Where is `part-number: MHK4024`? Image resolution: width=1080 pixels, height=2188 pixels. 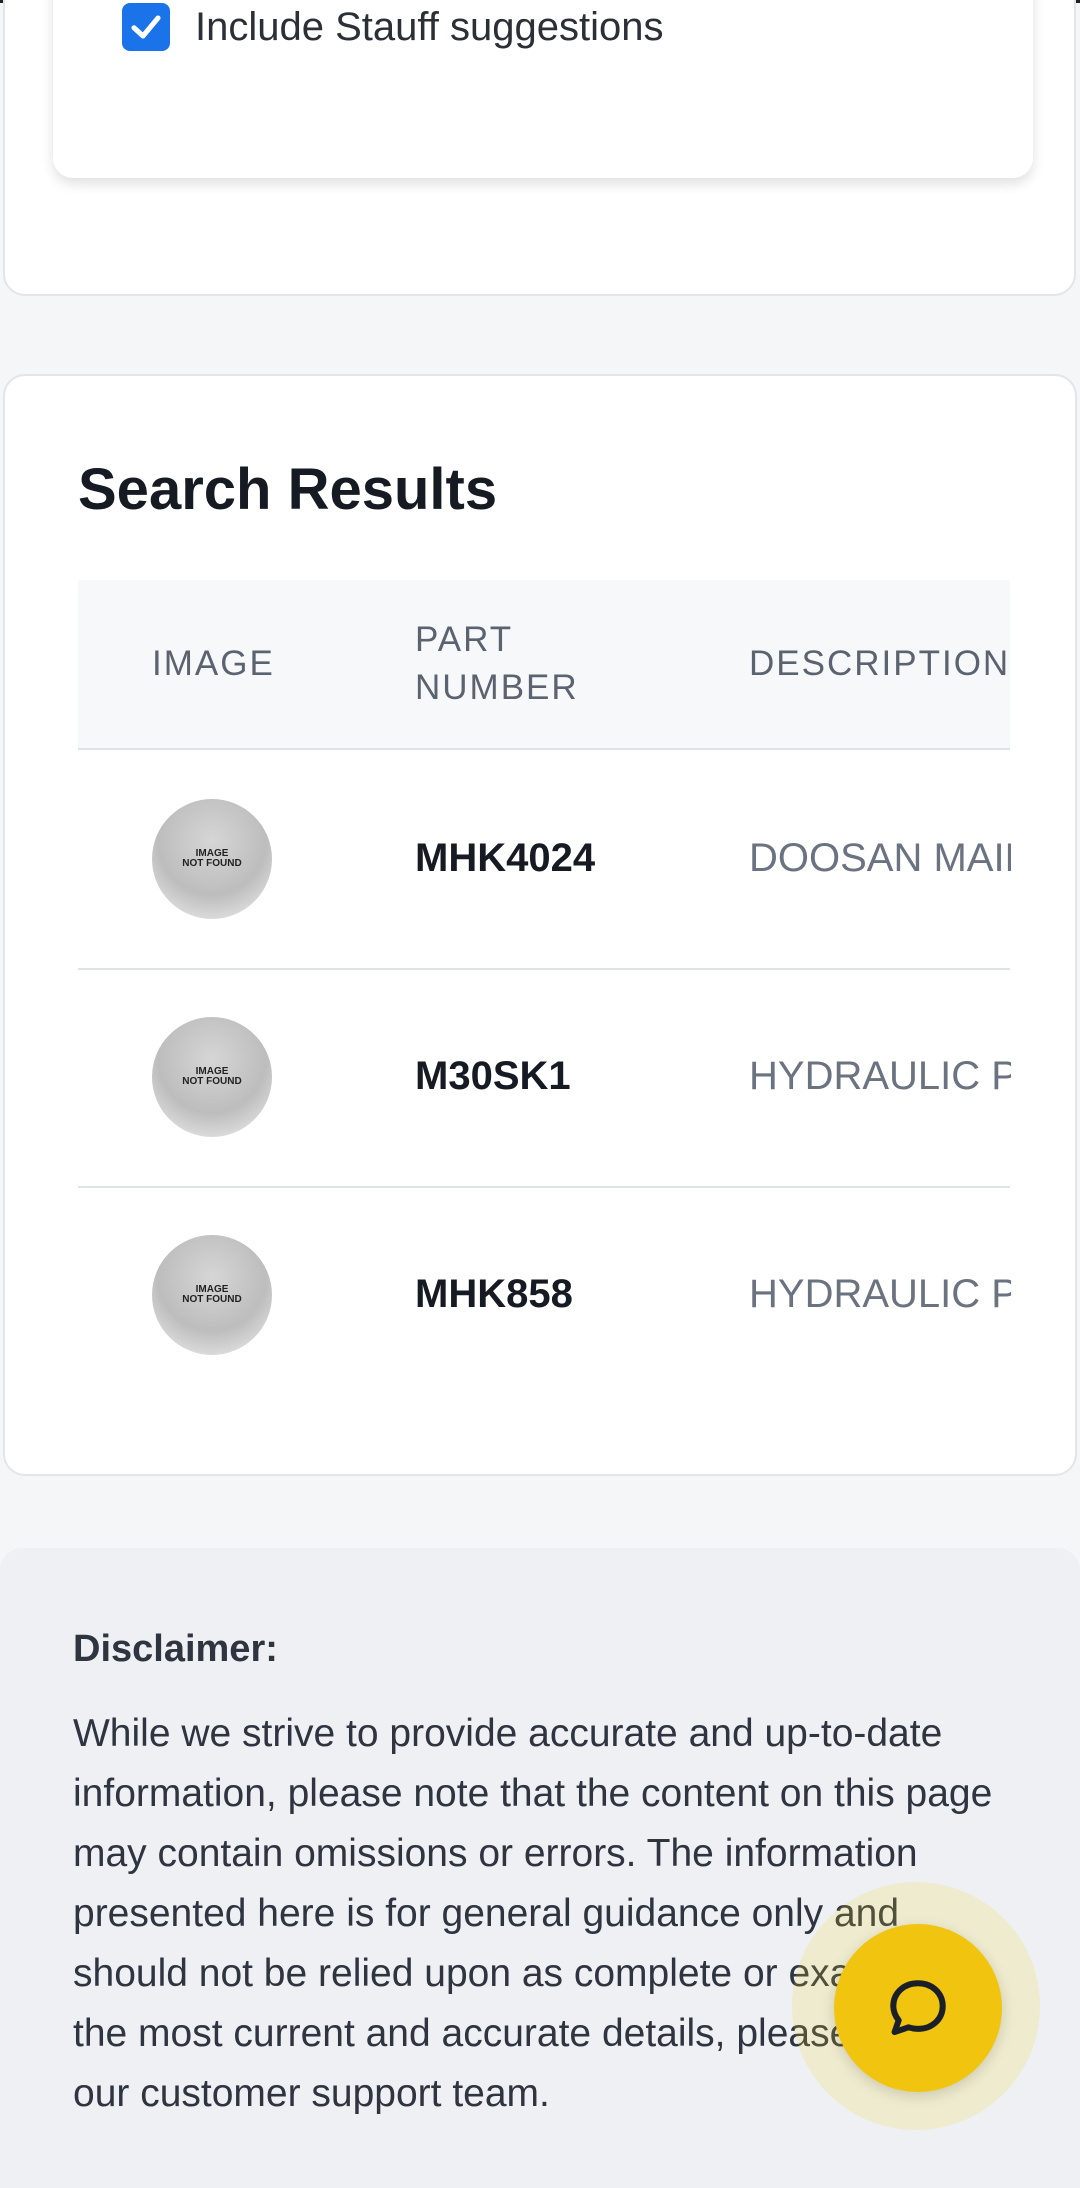
part-number: MHK4024 is located at coordinates (505, 858).